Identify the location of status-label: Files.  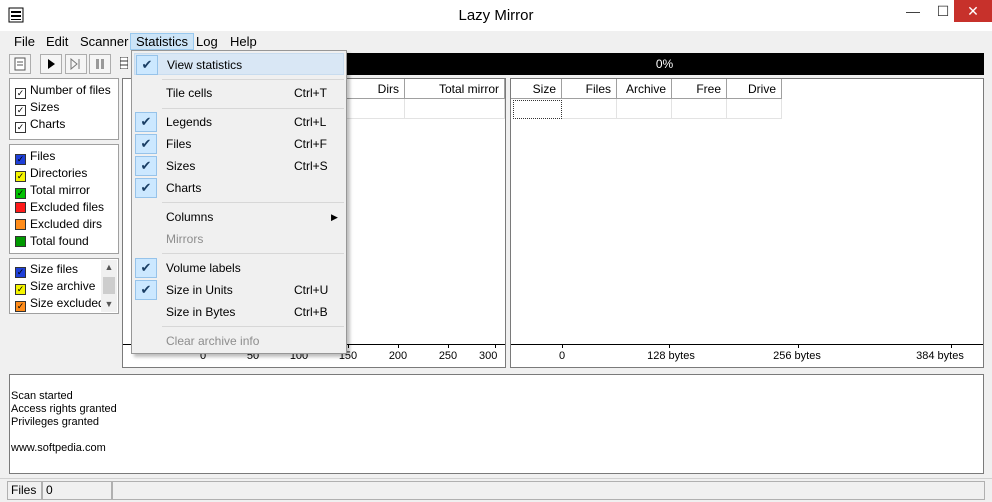
(24, 490).